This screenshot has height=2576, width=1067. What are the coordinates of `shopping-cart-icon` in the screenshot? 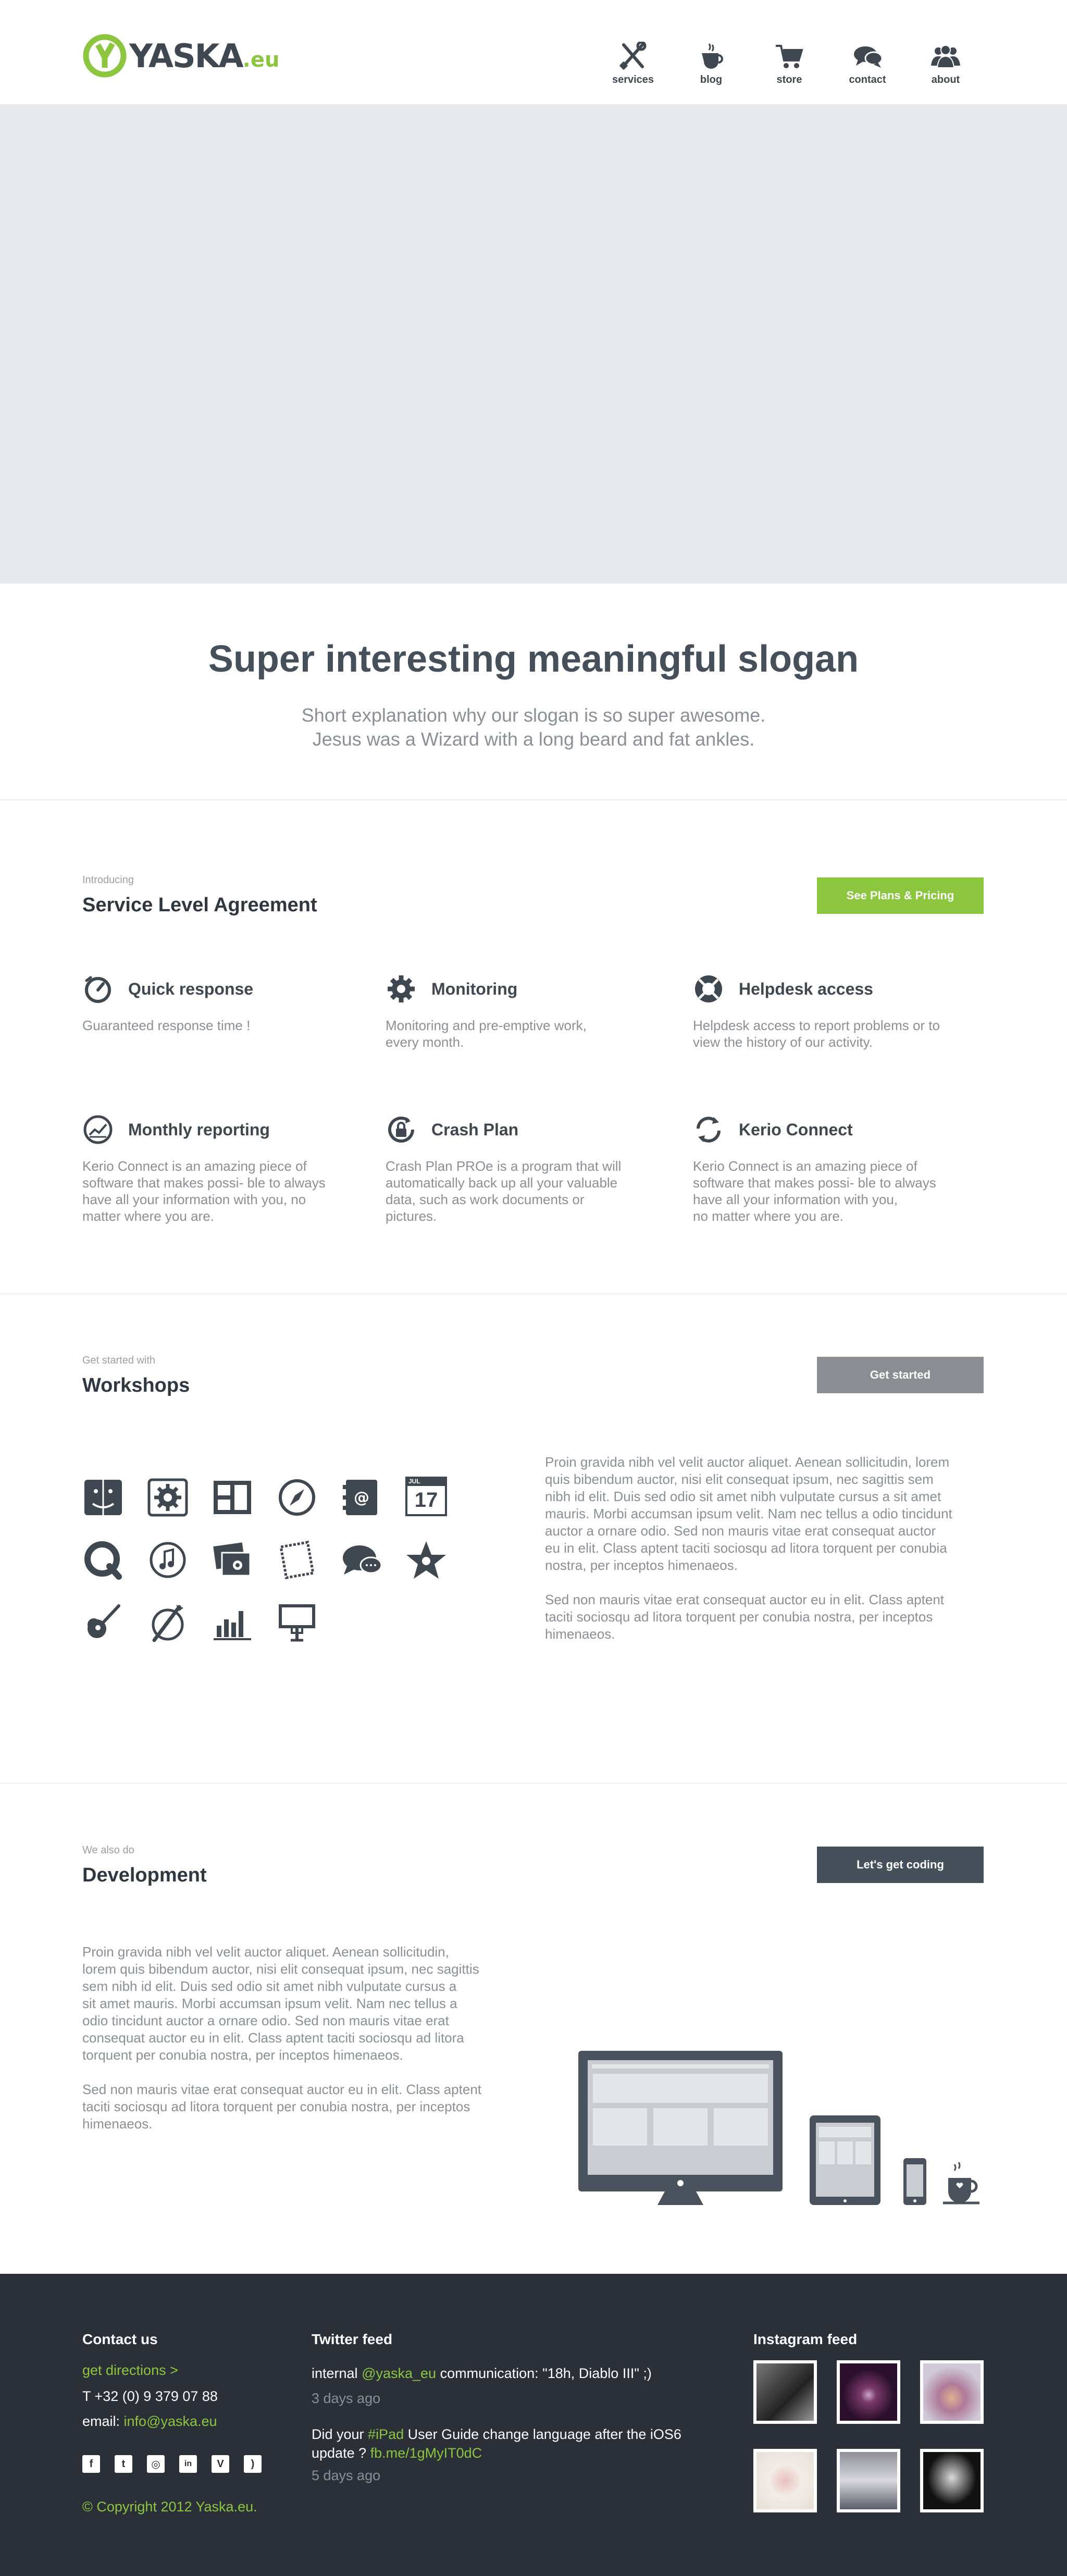 It's located at (789, 56).